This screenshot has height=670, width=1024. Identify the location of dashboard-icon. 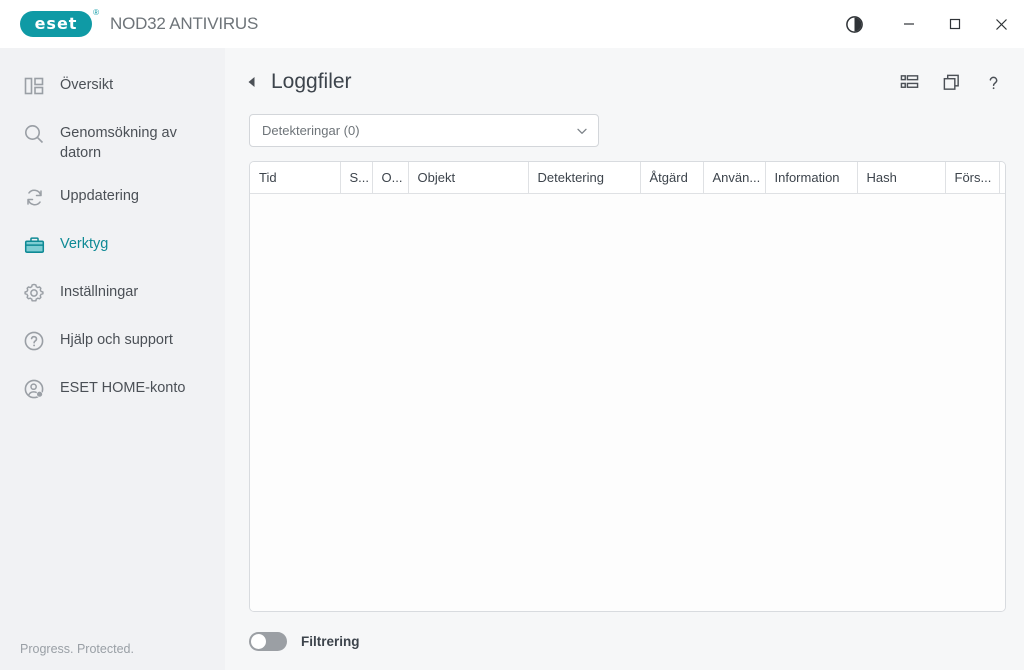
(34, 86).